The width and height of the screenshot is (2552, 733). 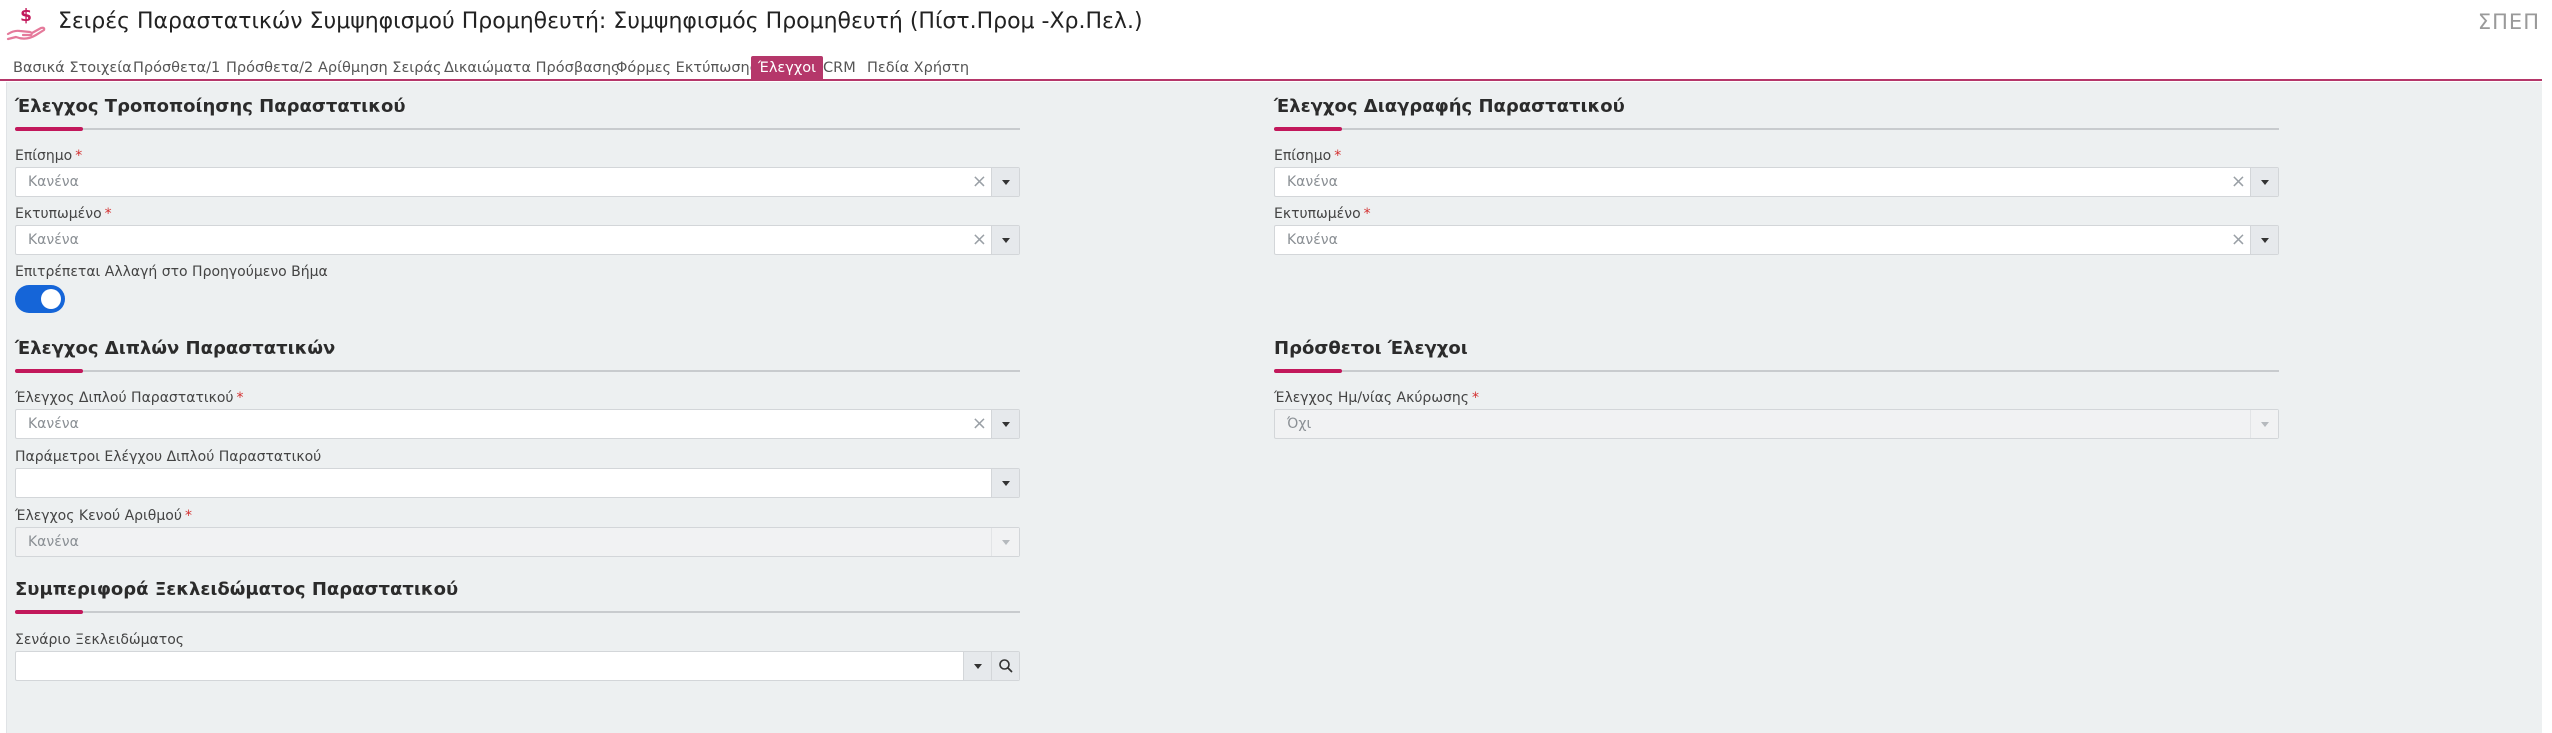 What do you see at coordinates (532, 68) in the screenshot?
I see `tab-access-rights: Δικαιώματα Πρόσβασης` at bounding box center [532, 68].